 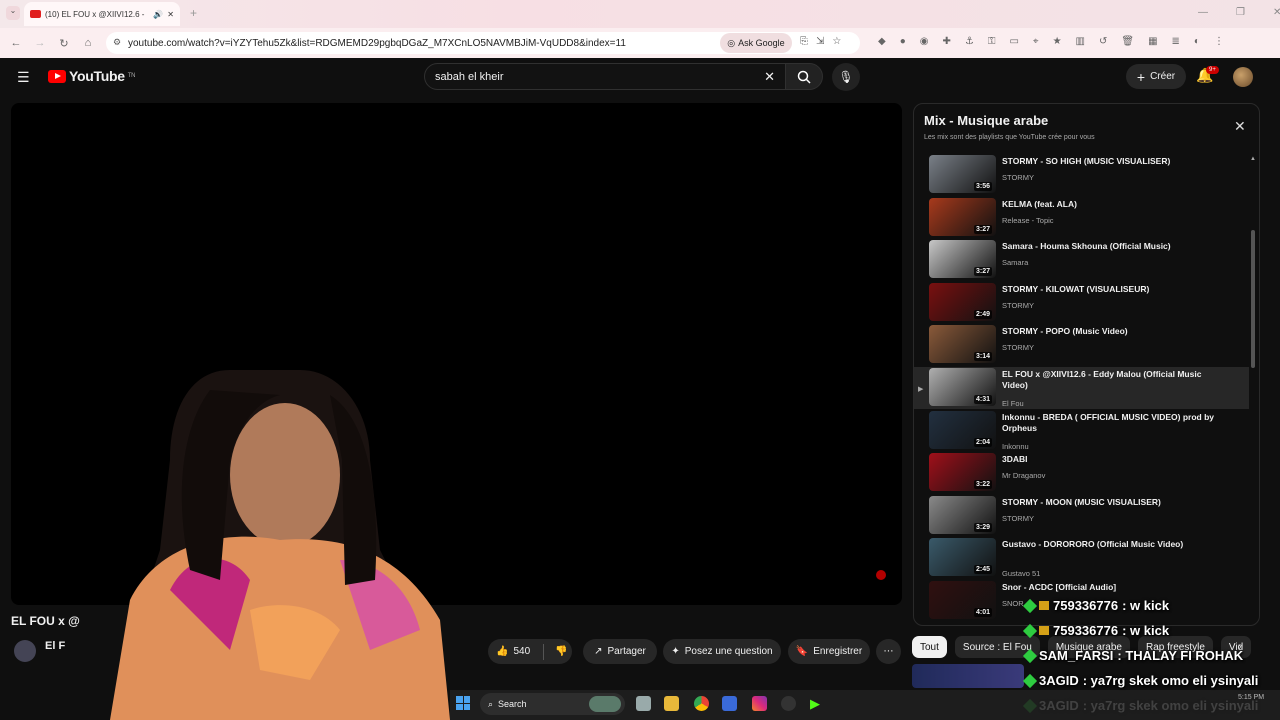 I want to click on webcam-overlay, so click(x=280, y=545).